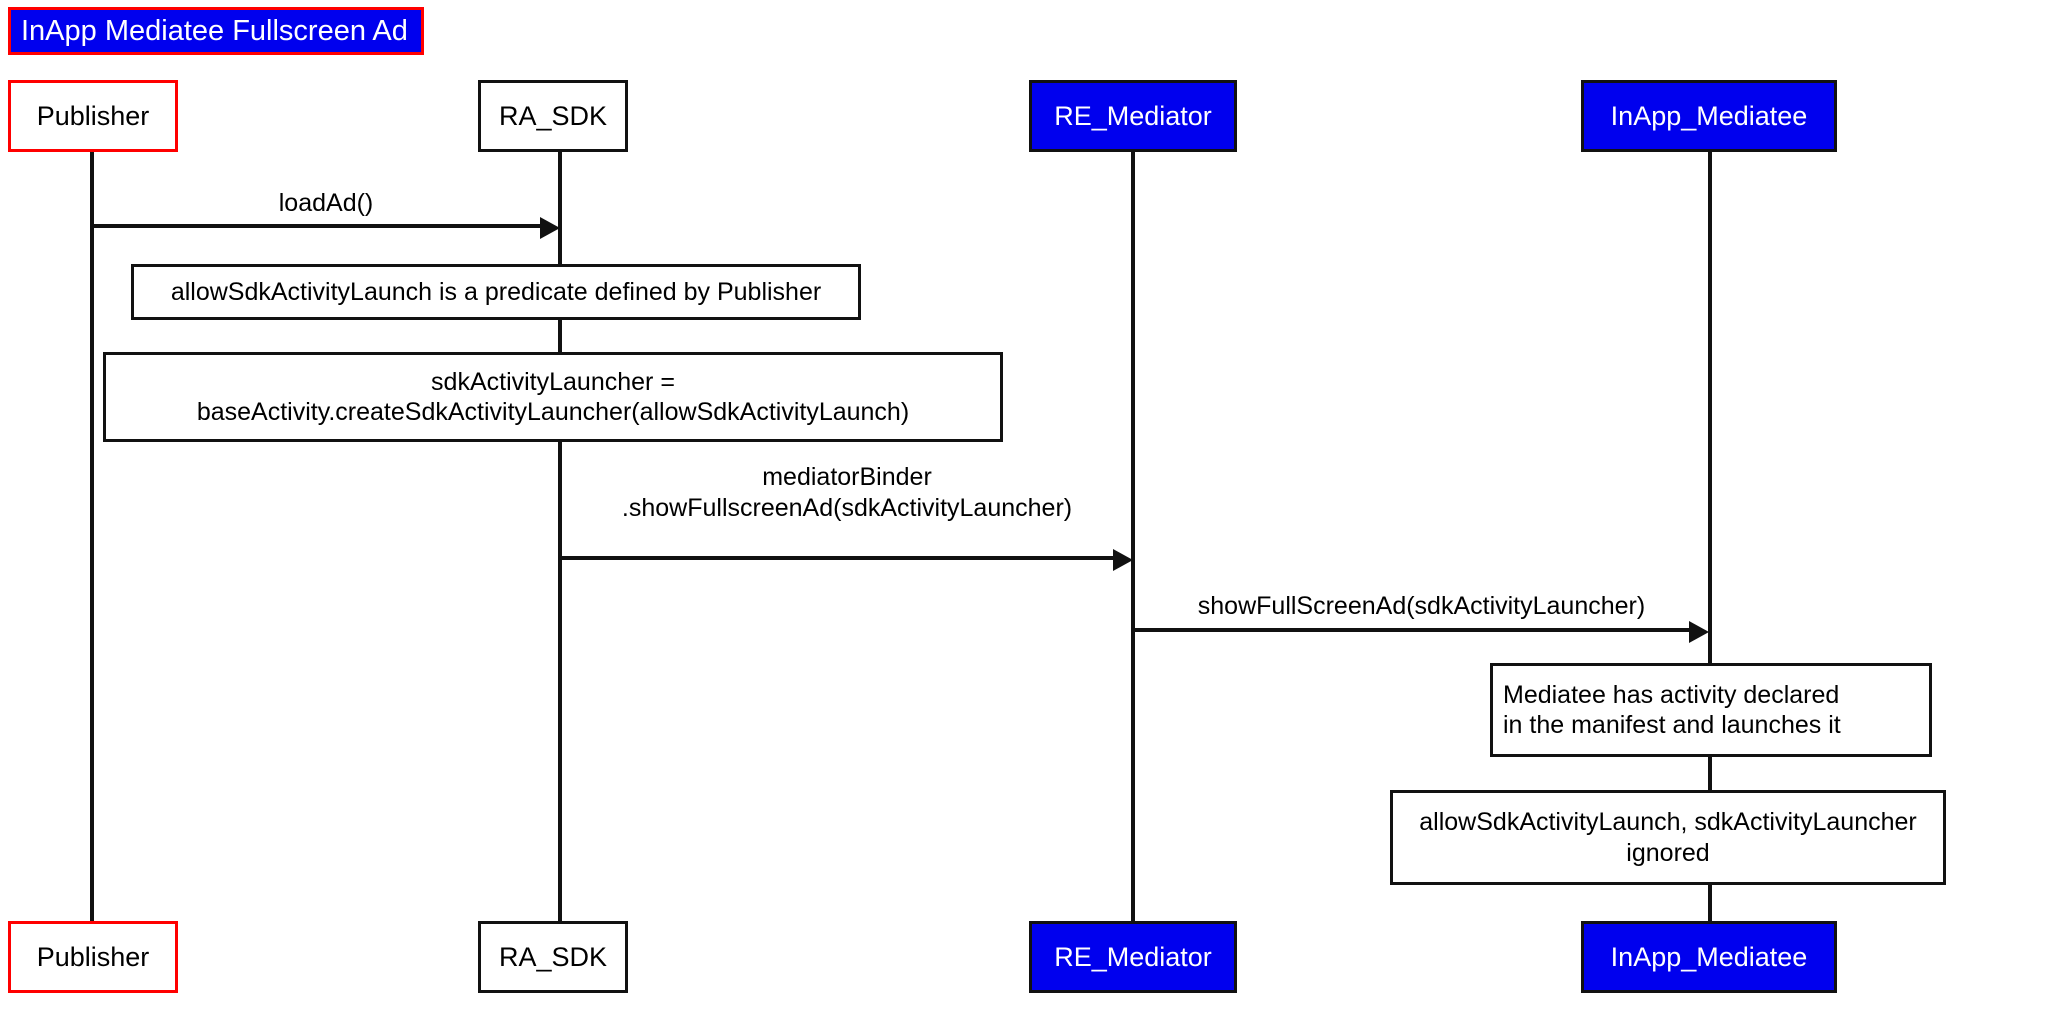  What do you see at coordinates (1123, 560) in the screenshot?
I see `message-arrowhead-show-fullscreen-ad` at bounding box center [1123, 560].